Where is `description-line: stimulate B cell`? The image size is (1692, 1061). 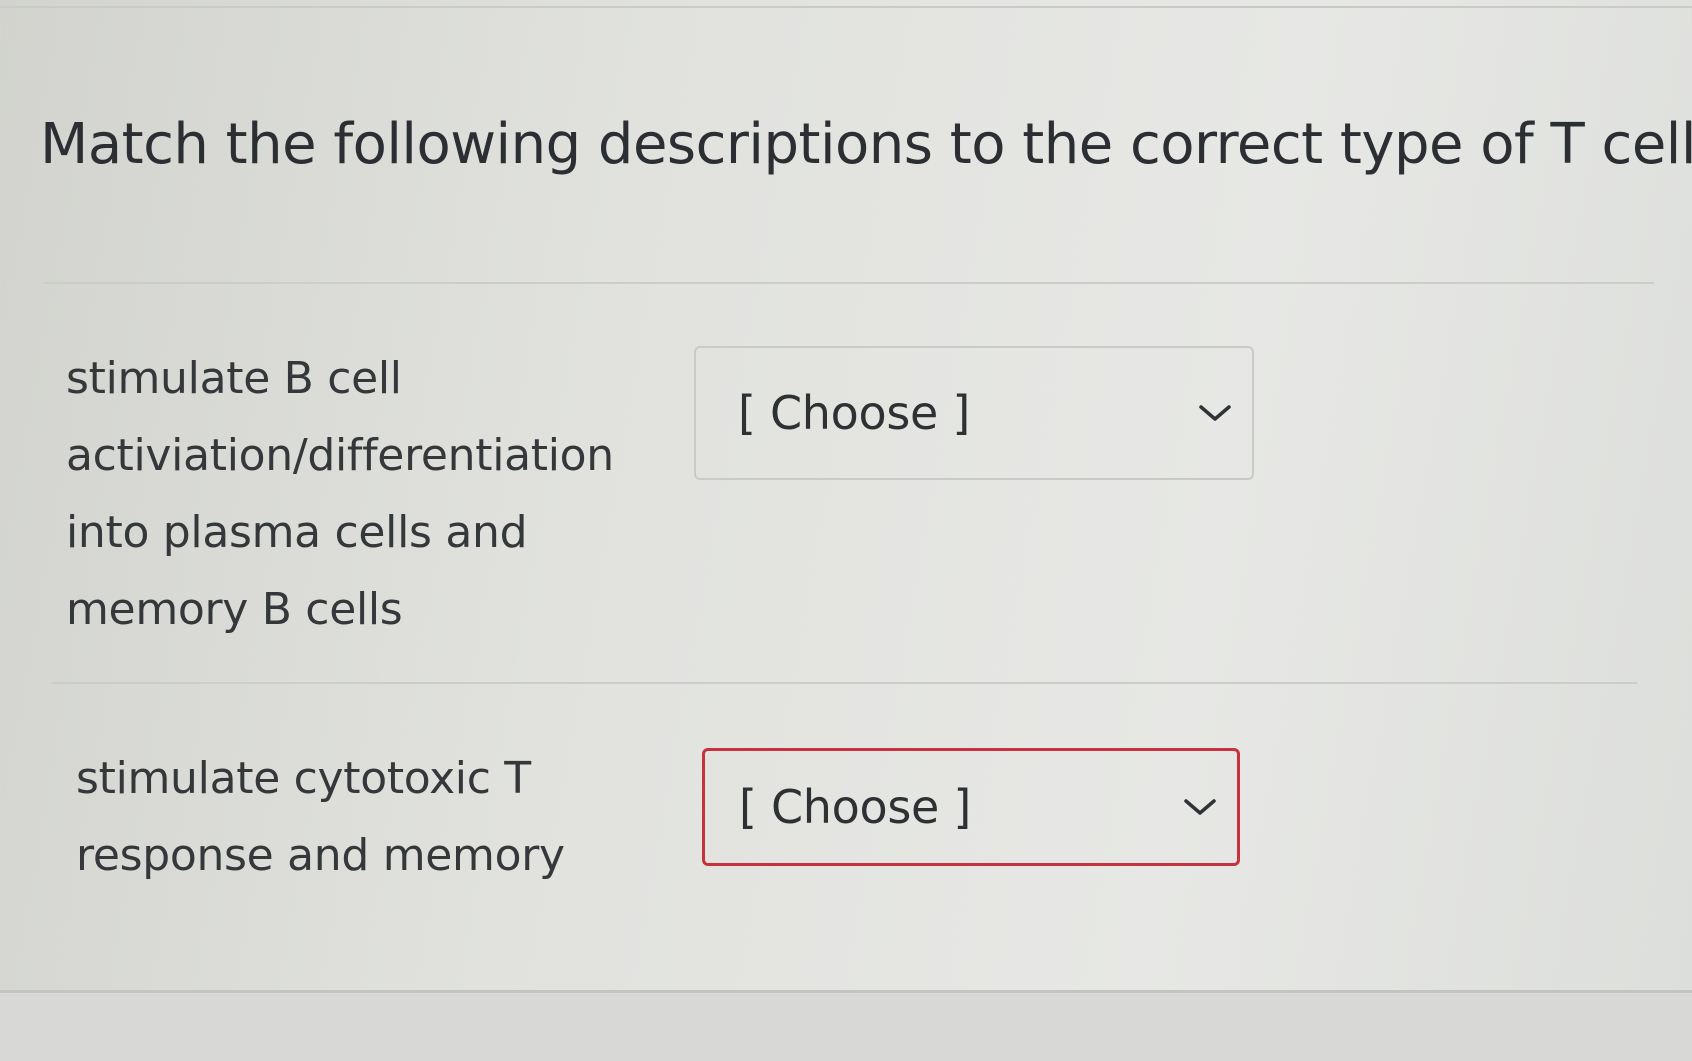 description-line: stimulate B cell is located at coordinates (234, 378).